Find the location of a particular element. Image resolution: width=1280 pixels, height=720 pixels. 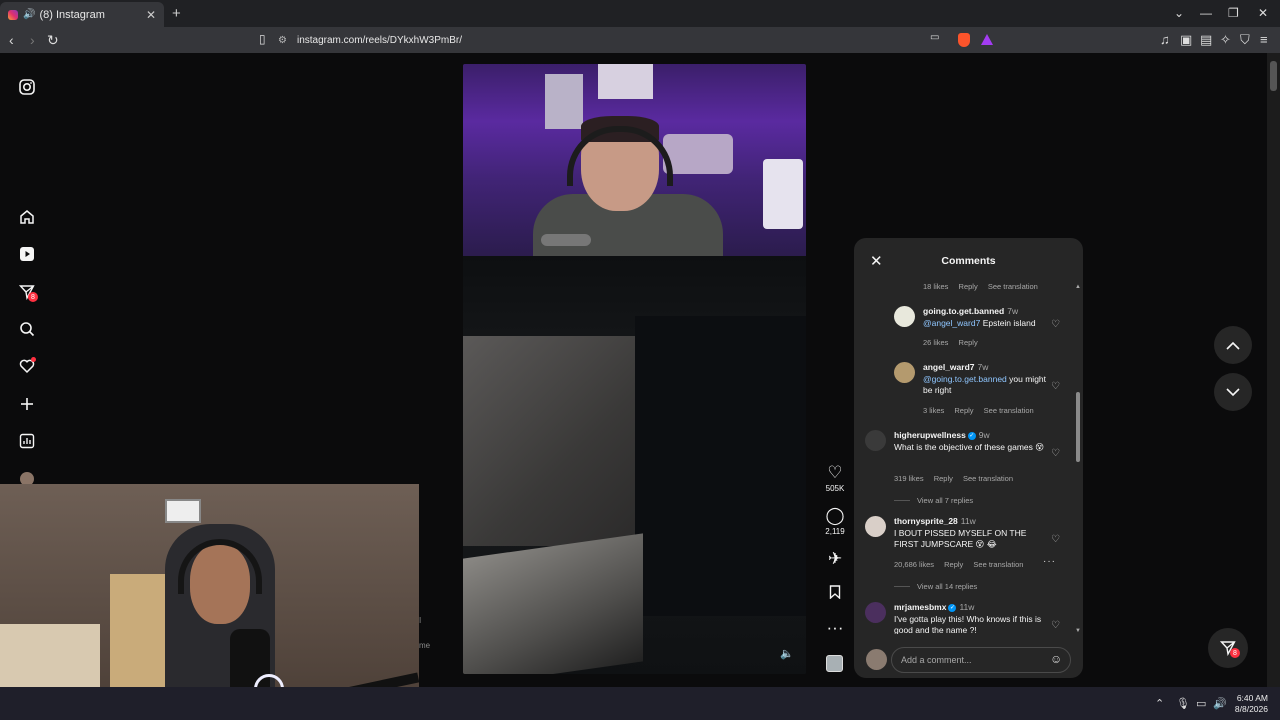

scroll-down-icon: ▼ is located at coordinates (1078, 631).